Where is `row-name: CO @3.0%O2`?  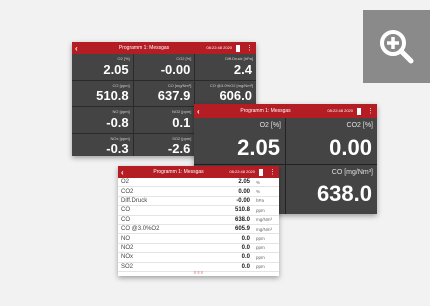 row-name: CO @3.0%O2 is located at coordinates (162, 229).